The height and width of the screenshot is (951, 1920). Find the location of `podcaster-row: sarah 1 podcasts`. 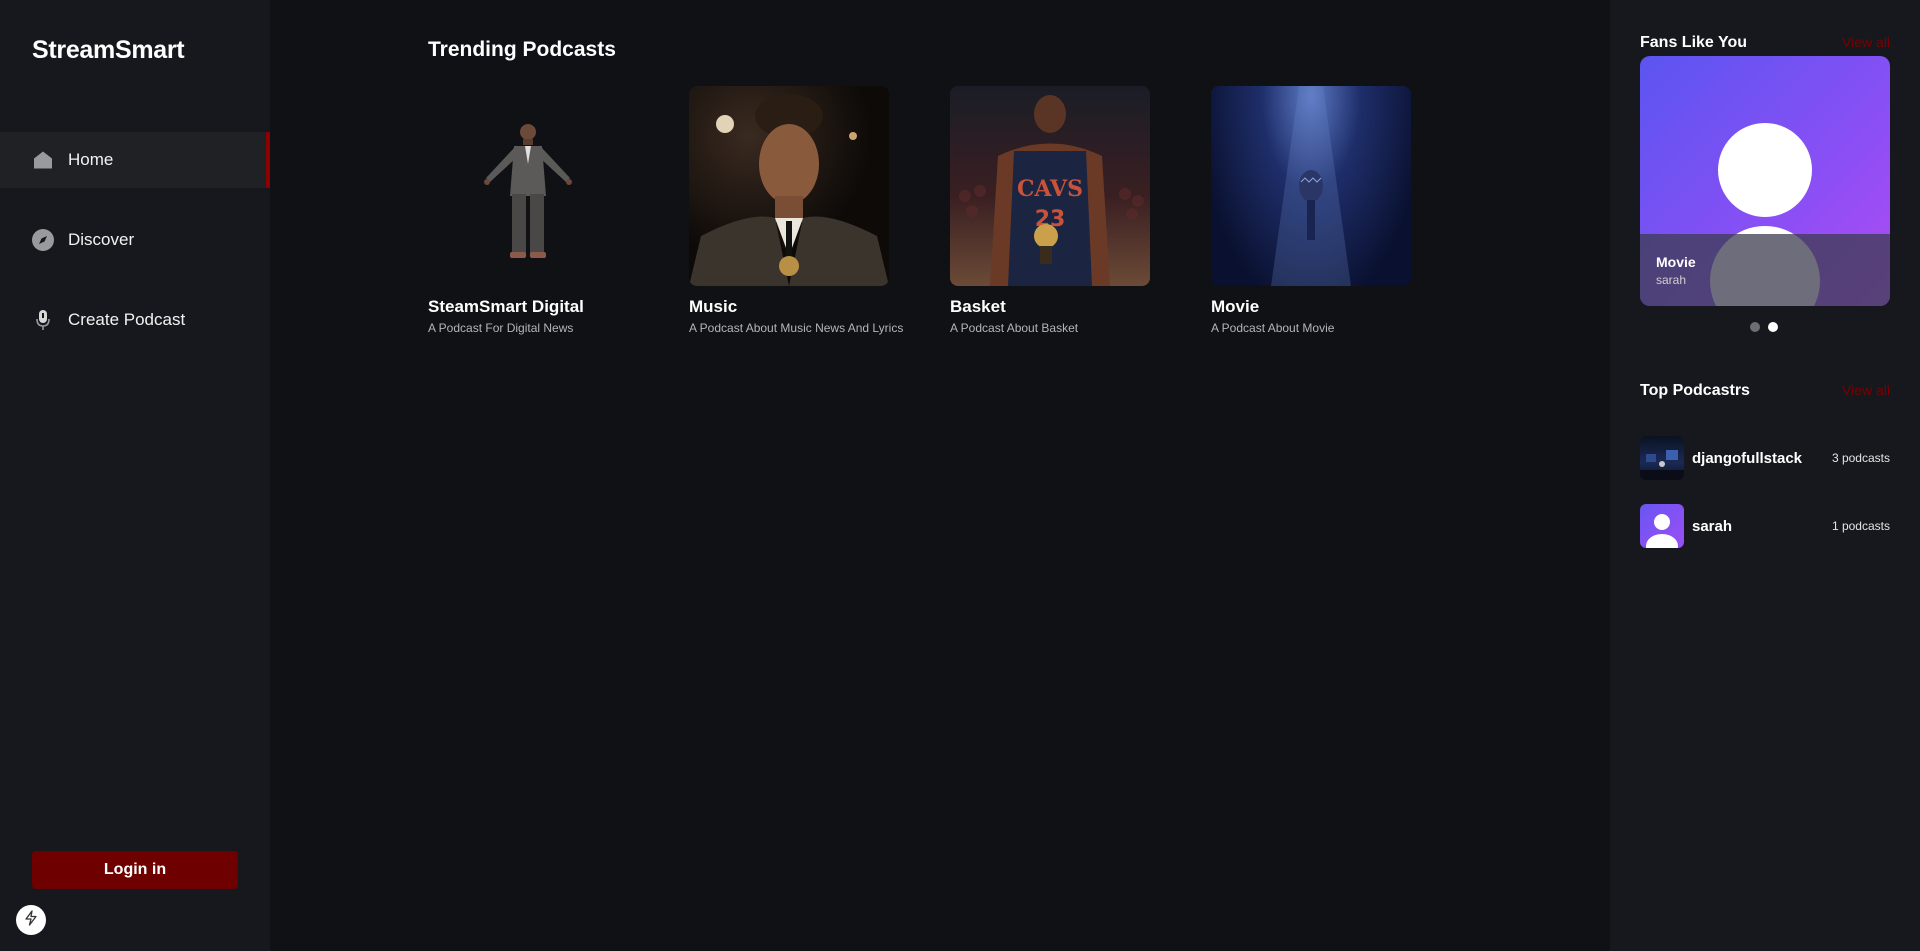

podcaster-row: sarah 1 podcasts is located at coordinates (1765, 526).